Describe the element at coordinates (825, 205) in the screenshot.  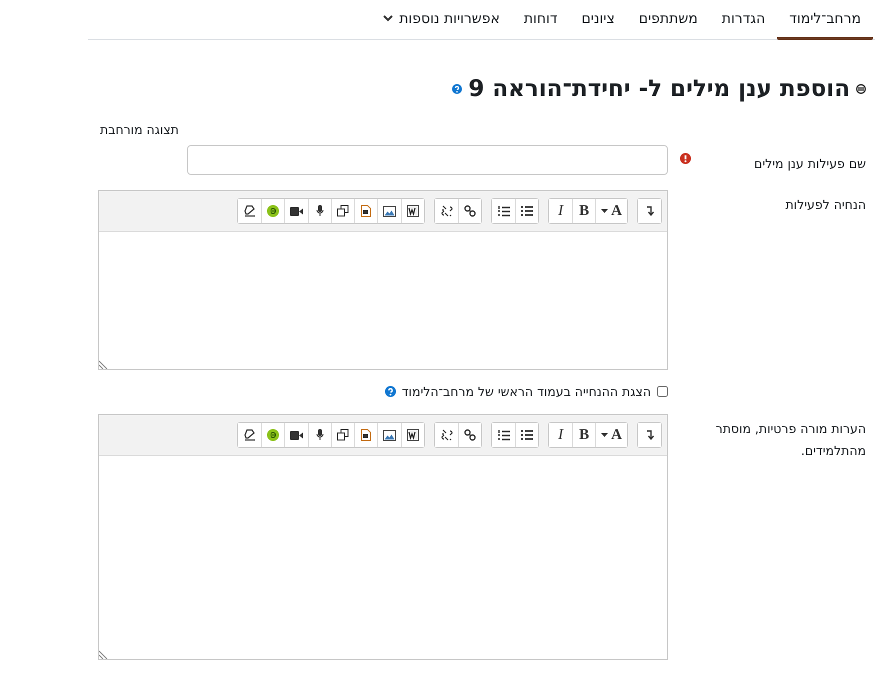
I see `field-label: הנחיה לפעילות` at that location.